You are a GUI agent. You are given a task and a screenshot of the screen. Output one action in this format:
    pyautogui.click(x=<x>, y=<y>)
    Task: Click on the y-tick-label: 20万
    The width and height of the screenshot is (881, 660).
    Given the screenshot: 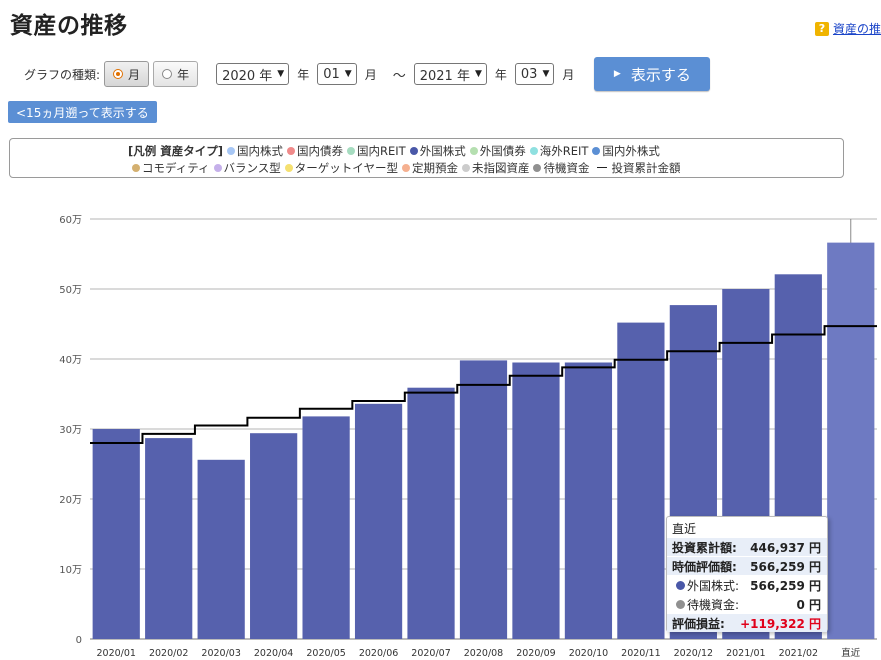 What is the action you would take?
    pyautogui.click(x=70, y=500)
    